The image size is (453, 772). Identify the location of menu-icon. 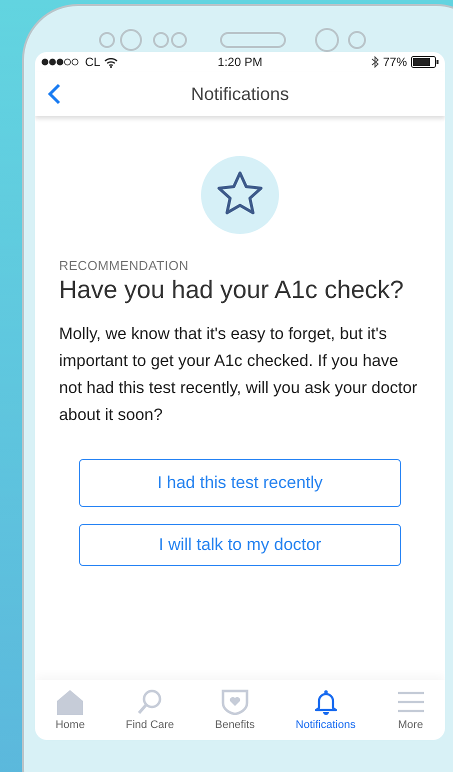
(410, 702).